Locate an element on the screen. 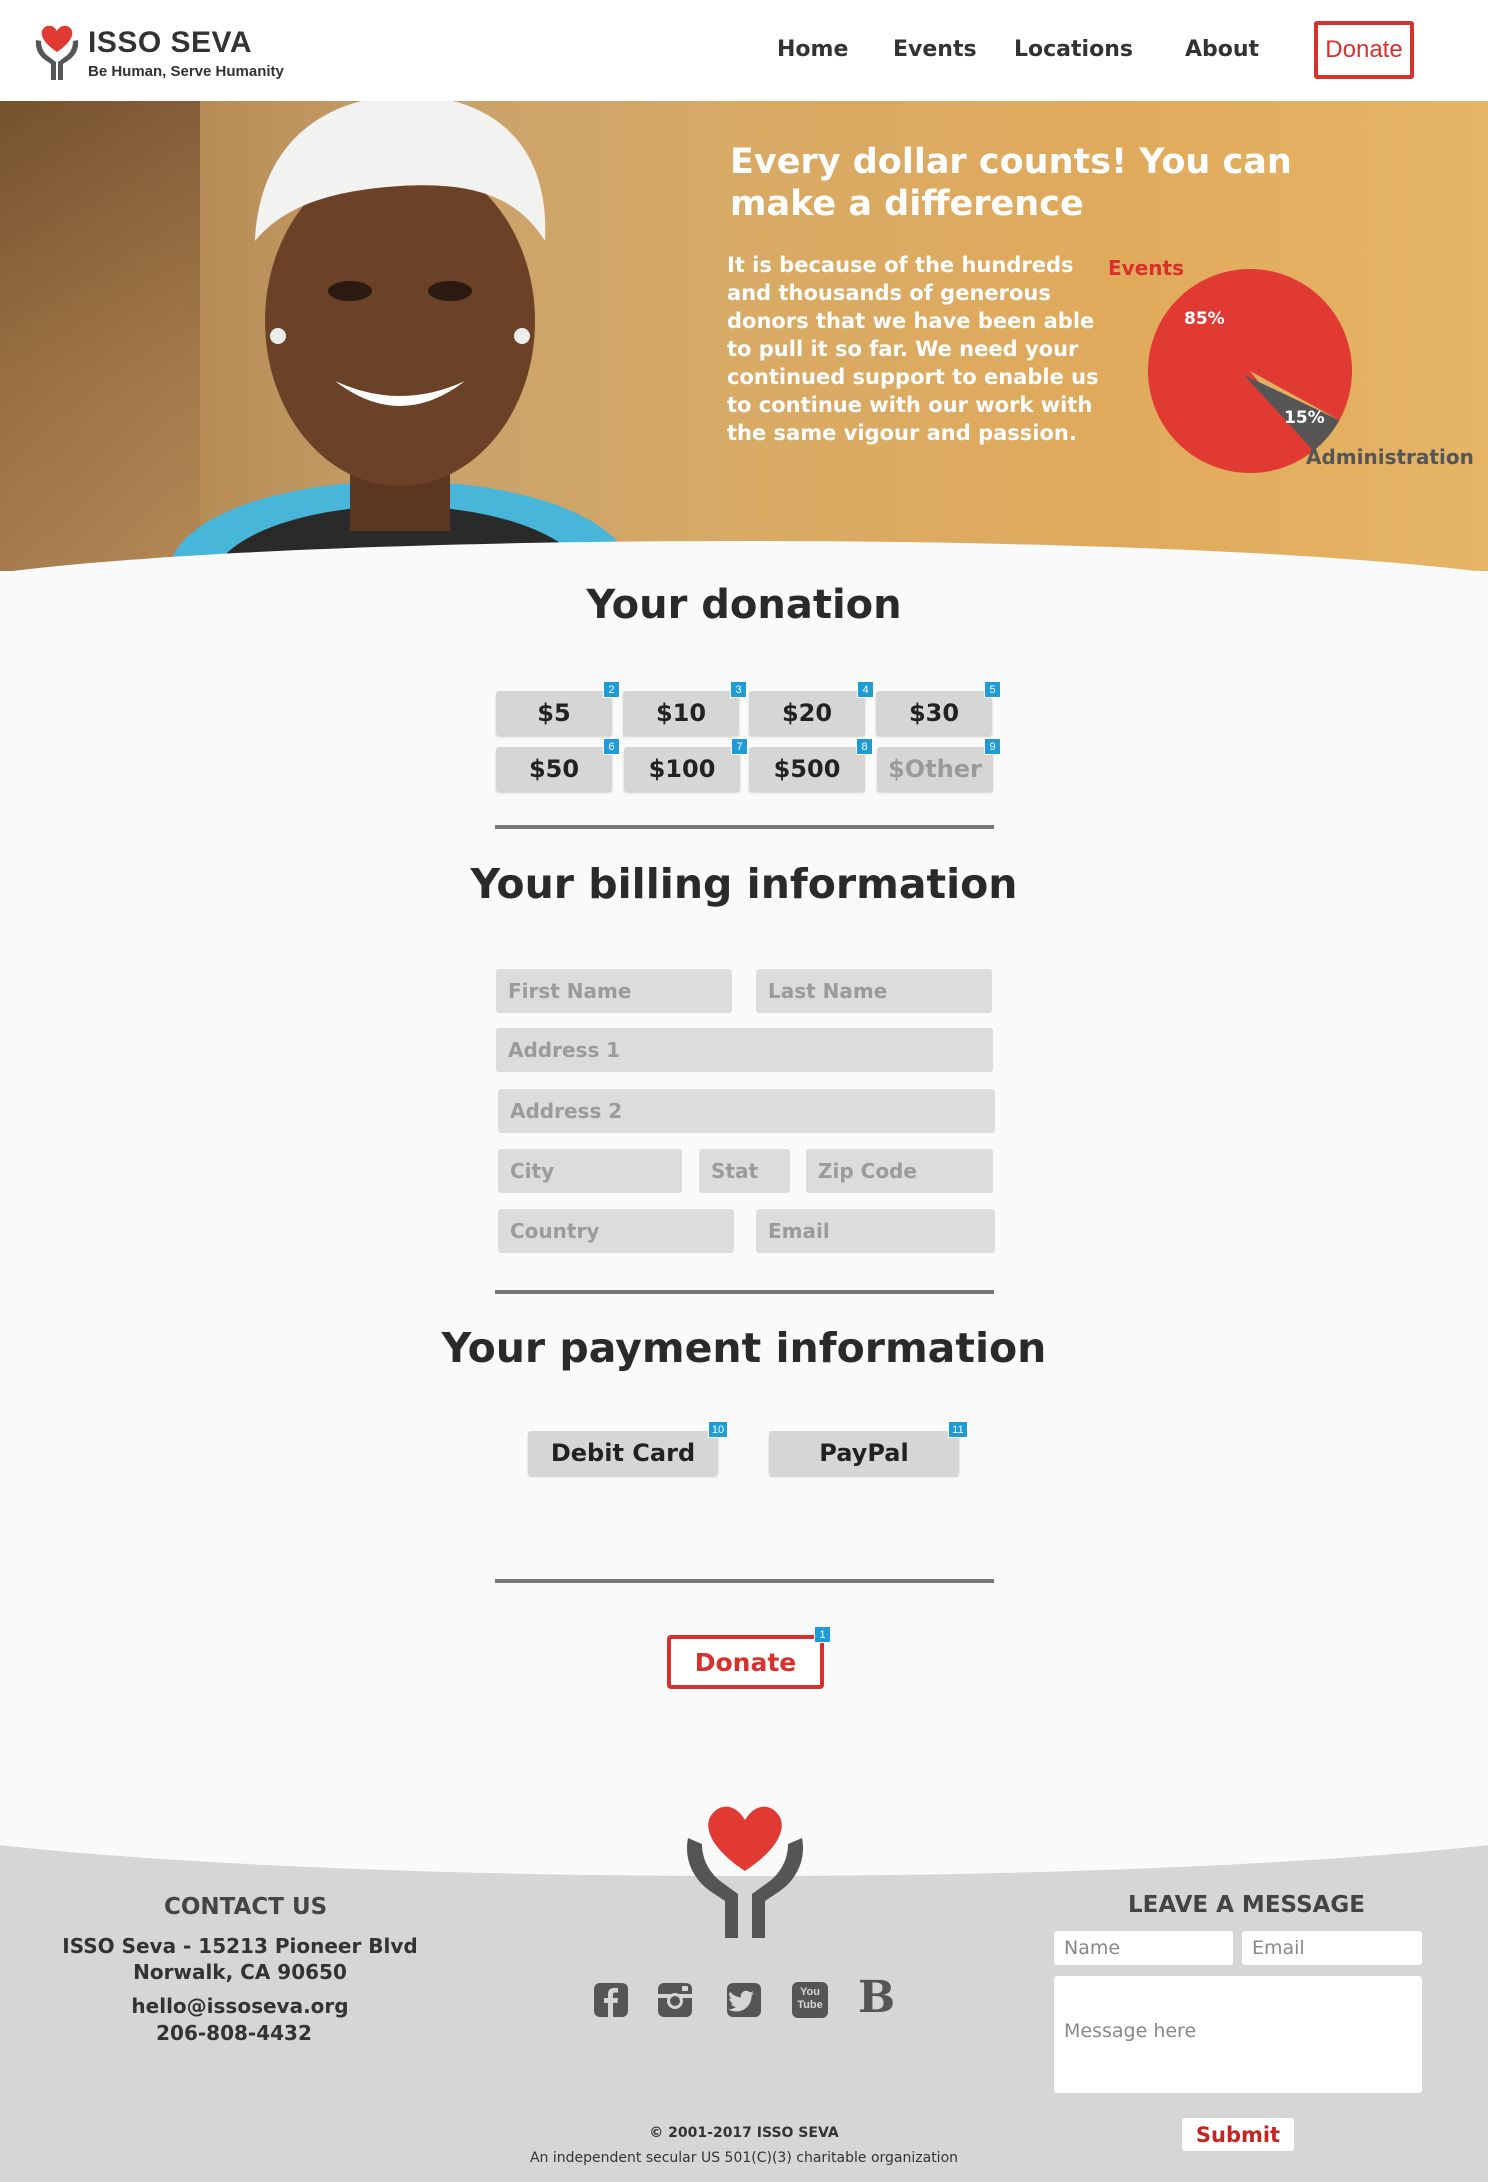 The image size is (1488, 2182). amount-other-badge: 9 is located at coordinates (992, 746).